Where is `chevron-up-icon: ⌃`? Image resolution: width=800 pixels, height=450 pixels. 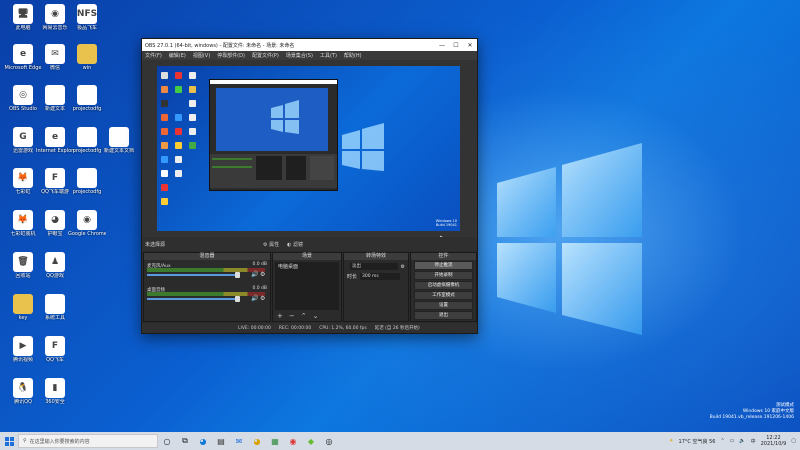 chevron-up-icon: ⌃ is located at coordinates (722, 441).